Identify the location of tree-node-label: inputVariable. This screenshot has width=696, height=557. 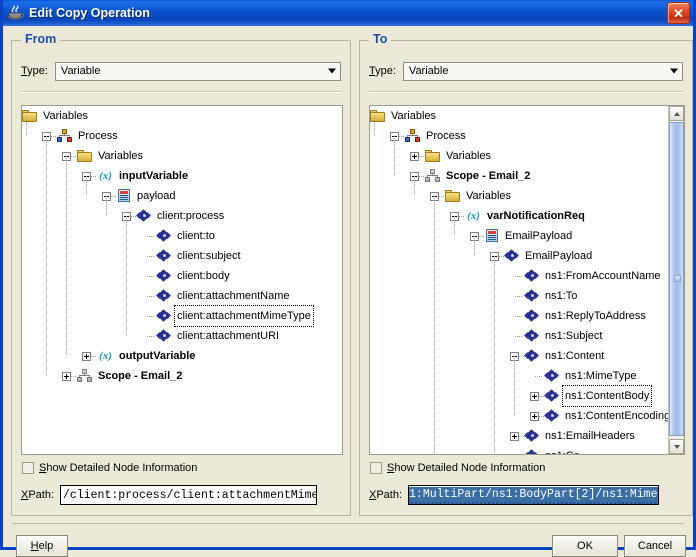
(154, 176).